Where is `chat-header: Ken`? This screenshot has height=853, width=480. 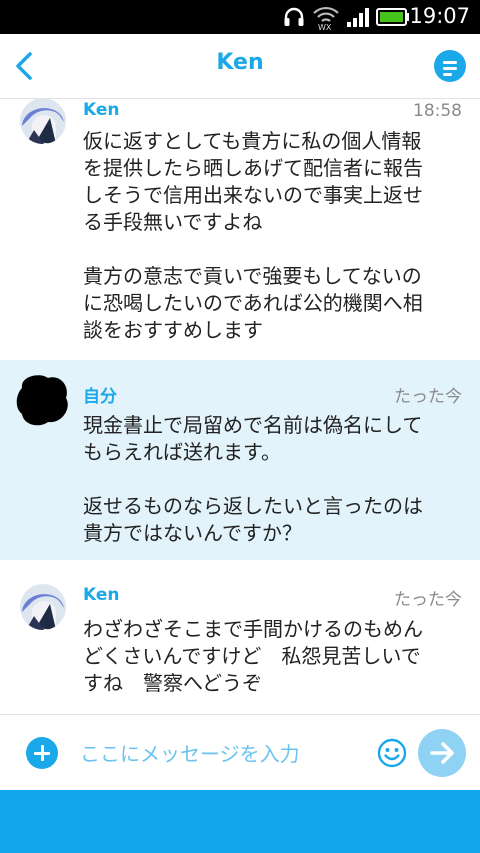 chat-header: Ken is located at coordinates (240, 66).